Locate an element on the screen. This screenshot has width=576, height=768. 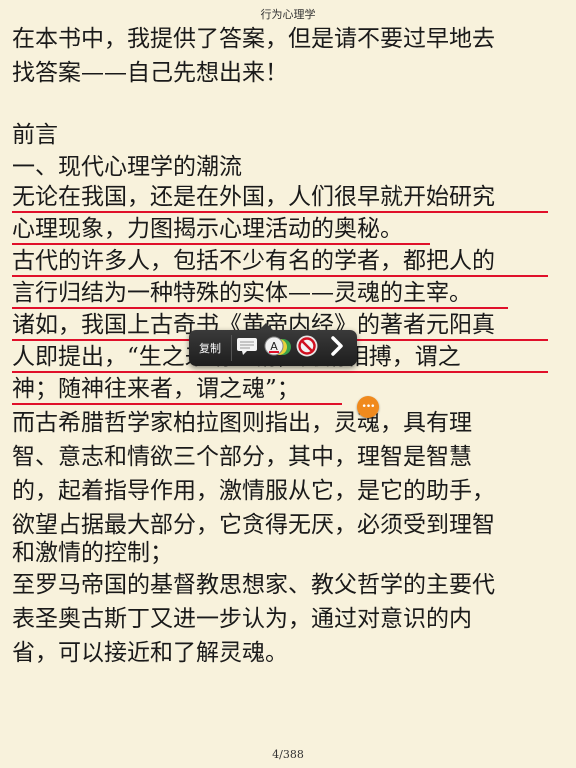
highlighted-text-line: 言行归结为一种特殊的实体——灵魂的主宰。 is located at coordinates (242, 293).